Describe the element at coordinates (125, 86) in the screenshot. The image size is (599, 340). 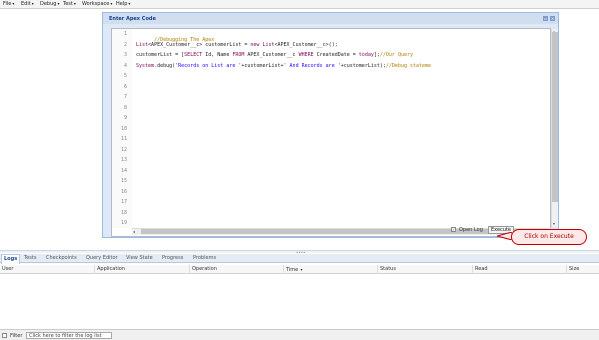
I see `line-number: 6` at that location.